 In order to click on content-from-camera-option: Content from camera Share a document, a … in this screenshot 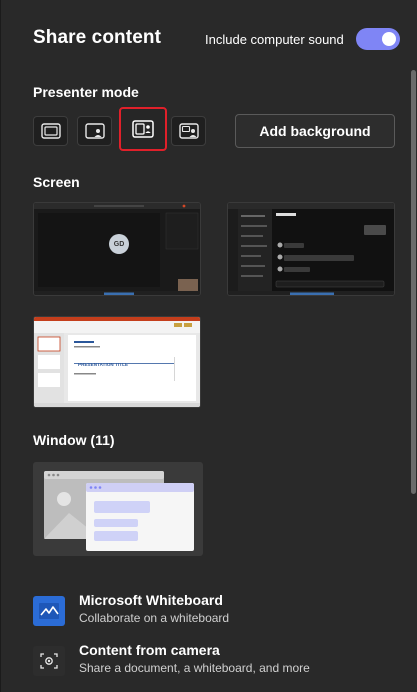, I will do `click(213, 662)`.